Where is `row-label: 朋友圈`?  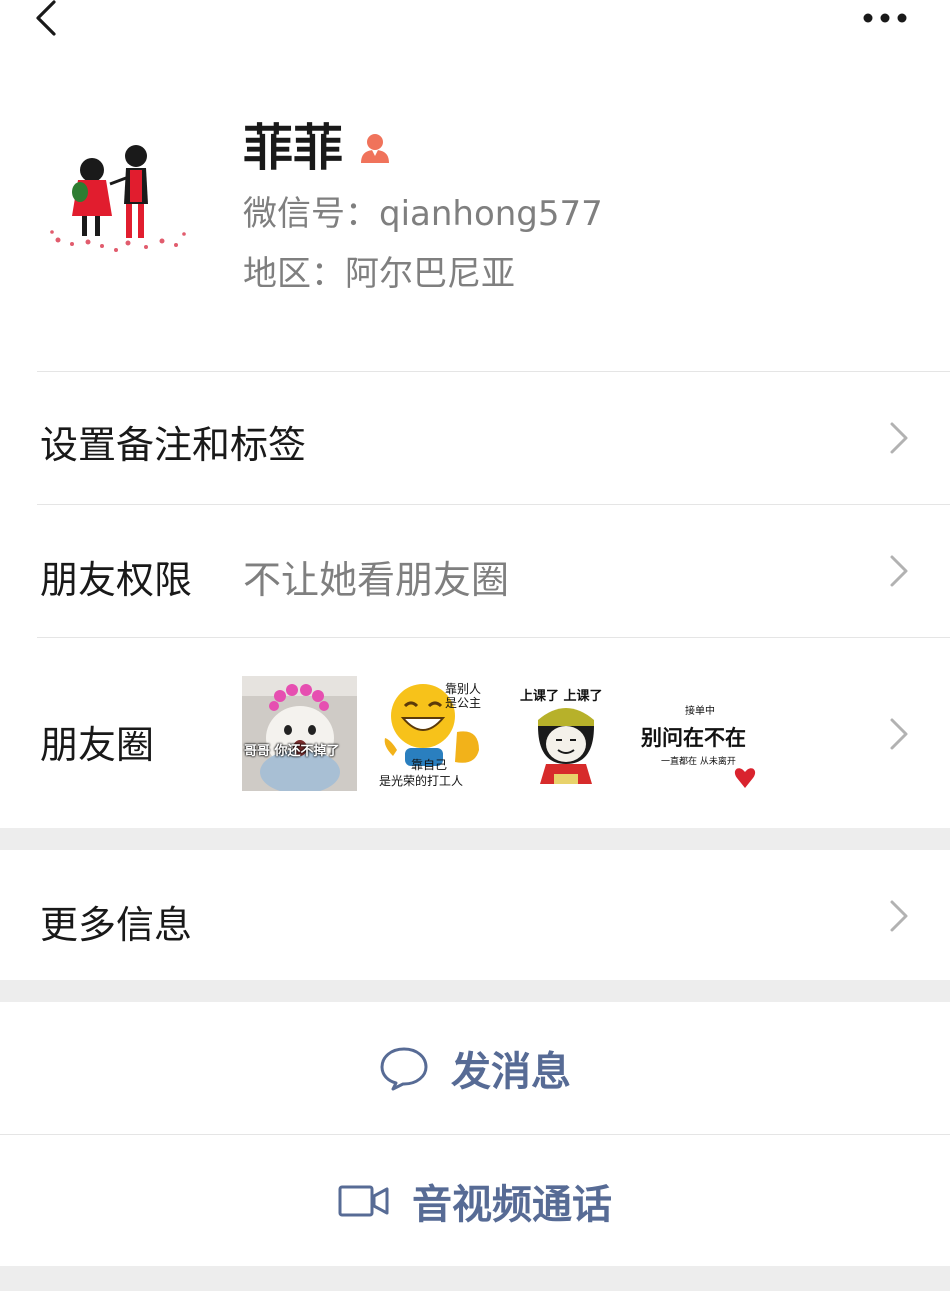
row-label: 朋友圈 is located at coordinates (97, 745).